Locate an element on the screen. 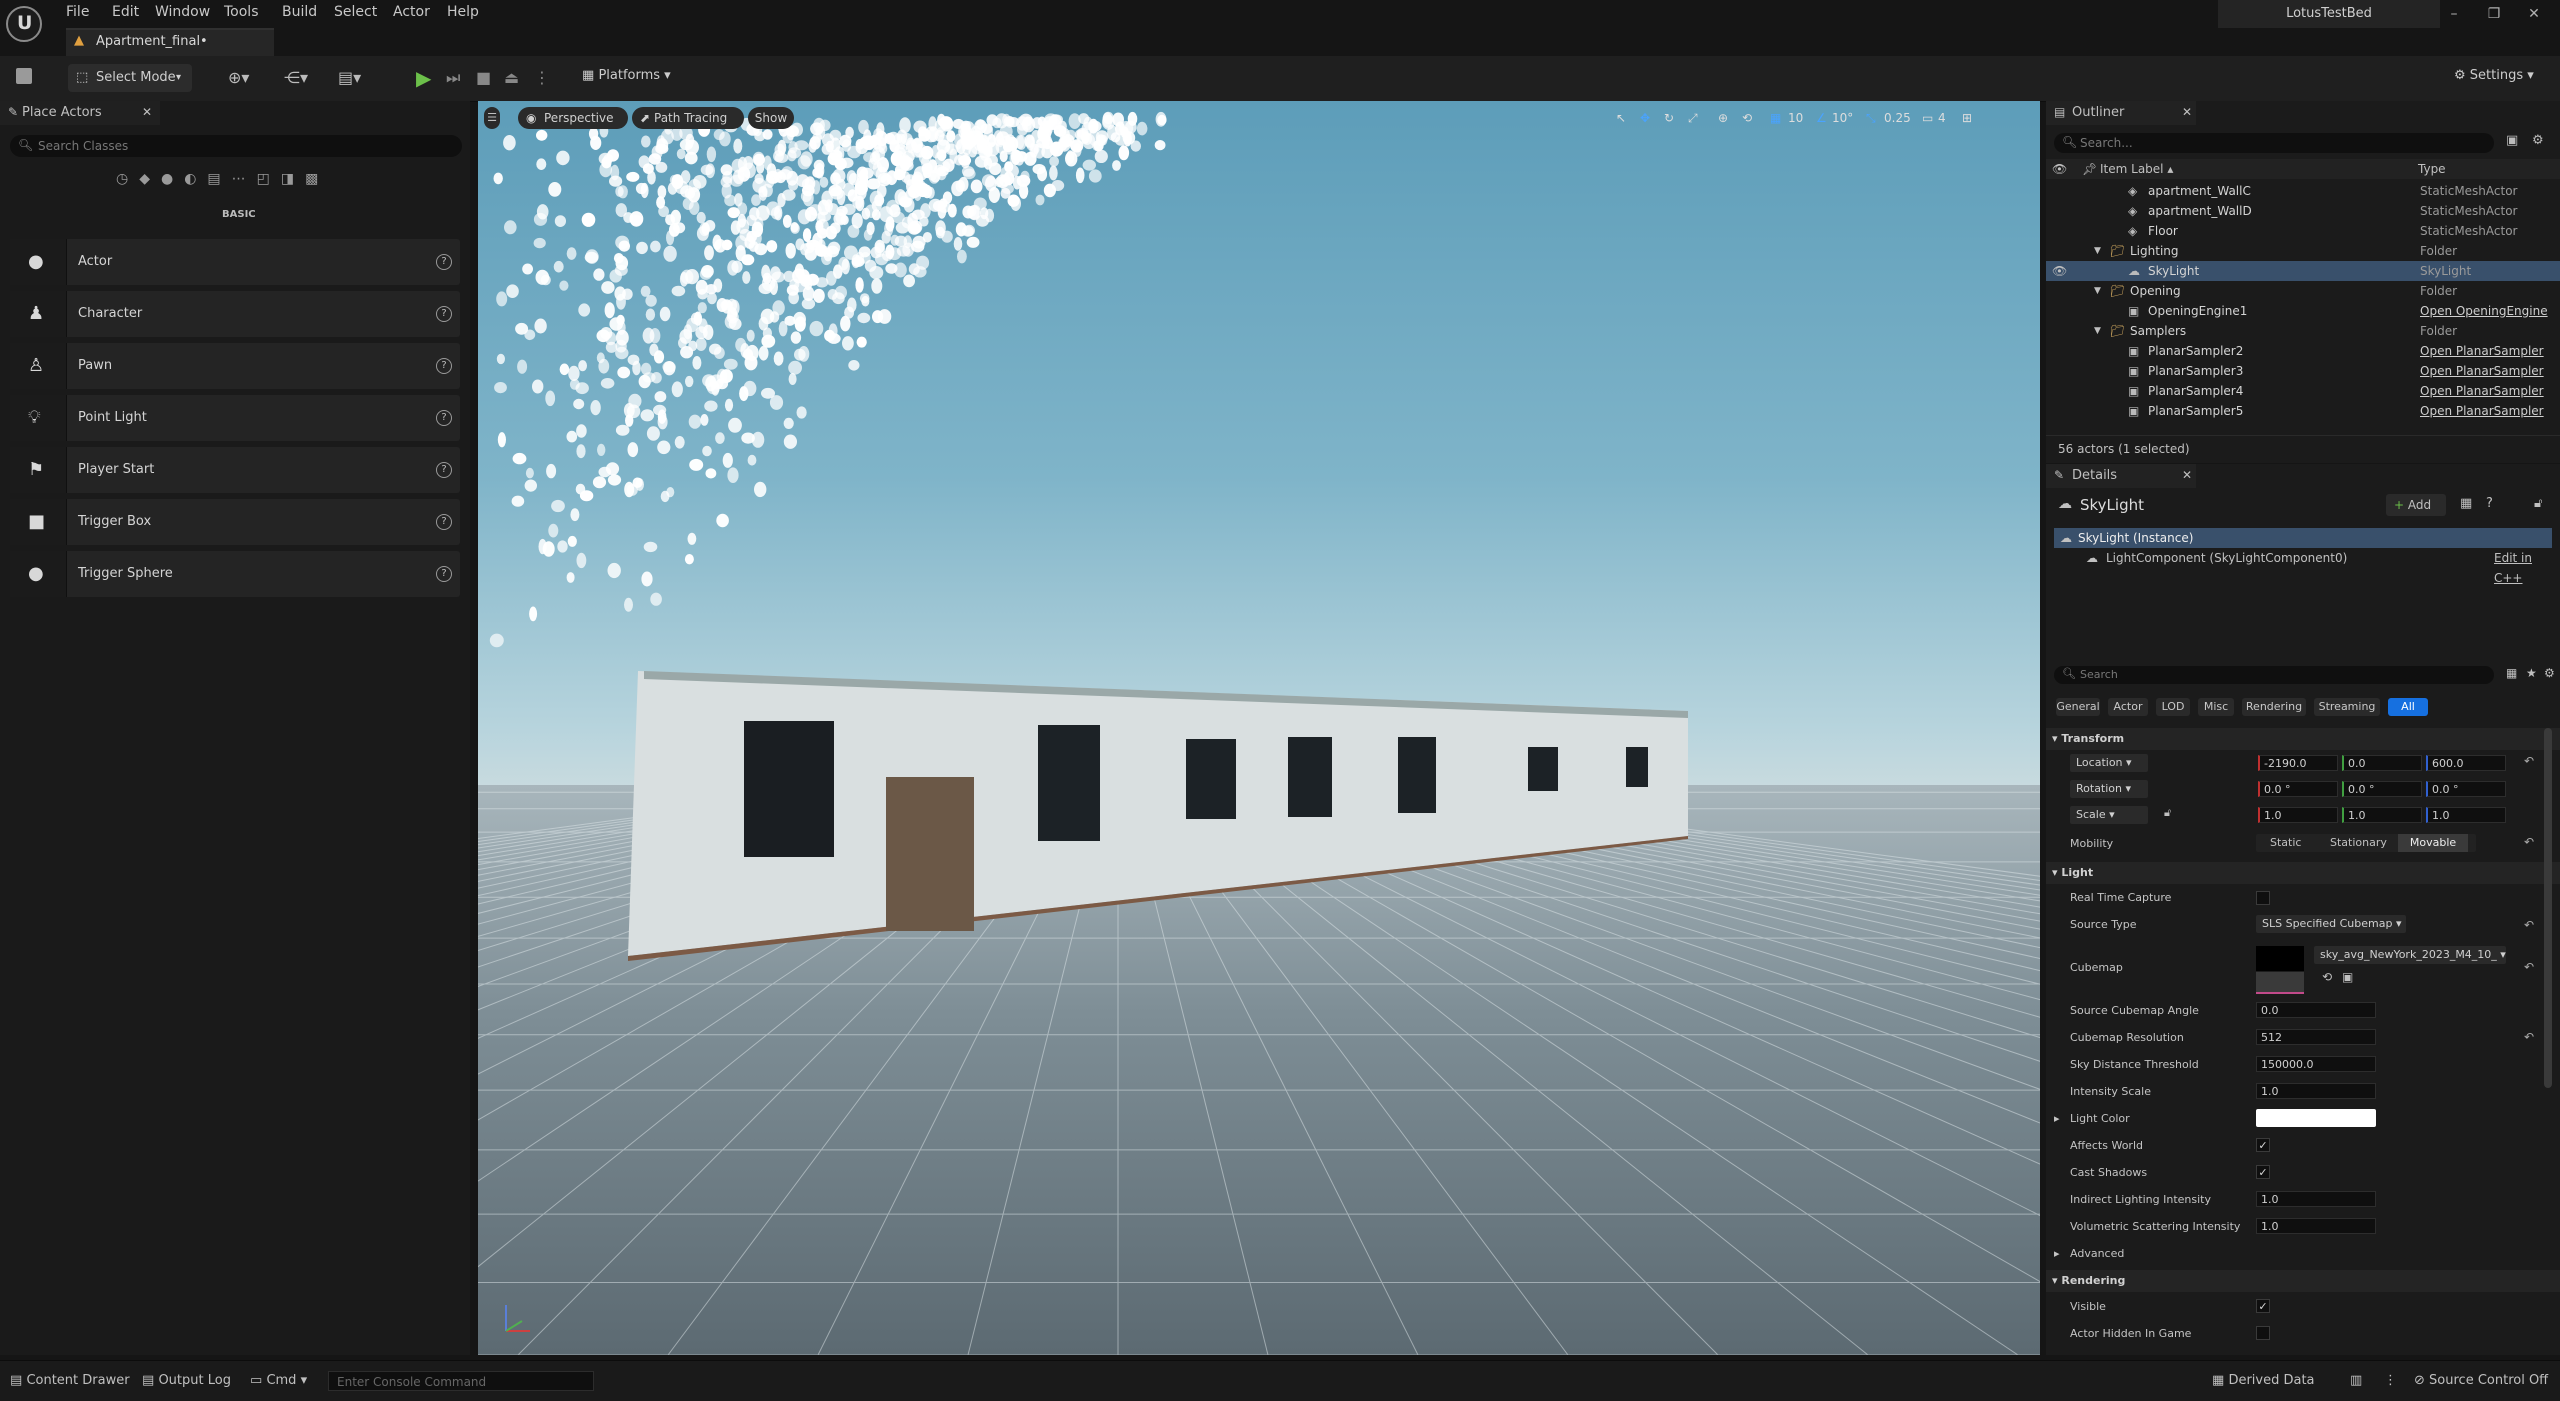 The width and height of the screenshot is (2560, 1401). source-cubemap-angle-field: 0.0 is located at coordinates (2316, 1010).